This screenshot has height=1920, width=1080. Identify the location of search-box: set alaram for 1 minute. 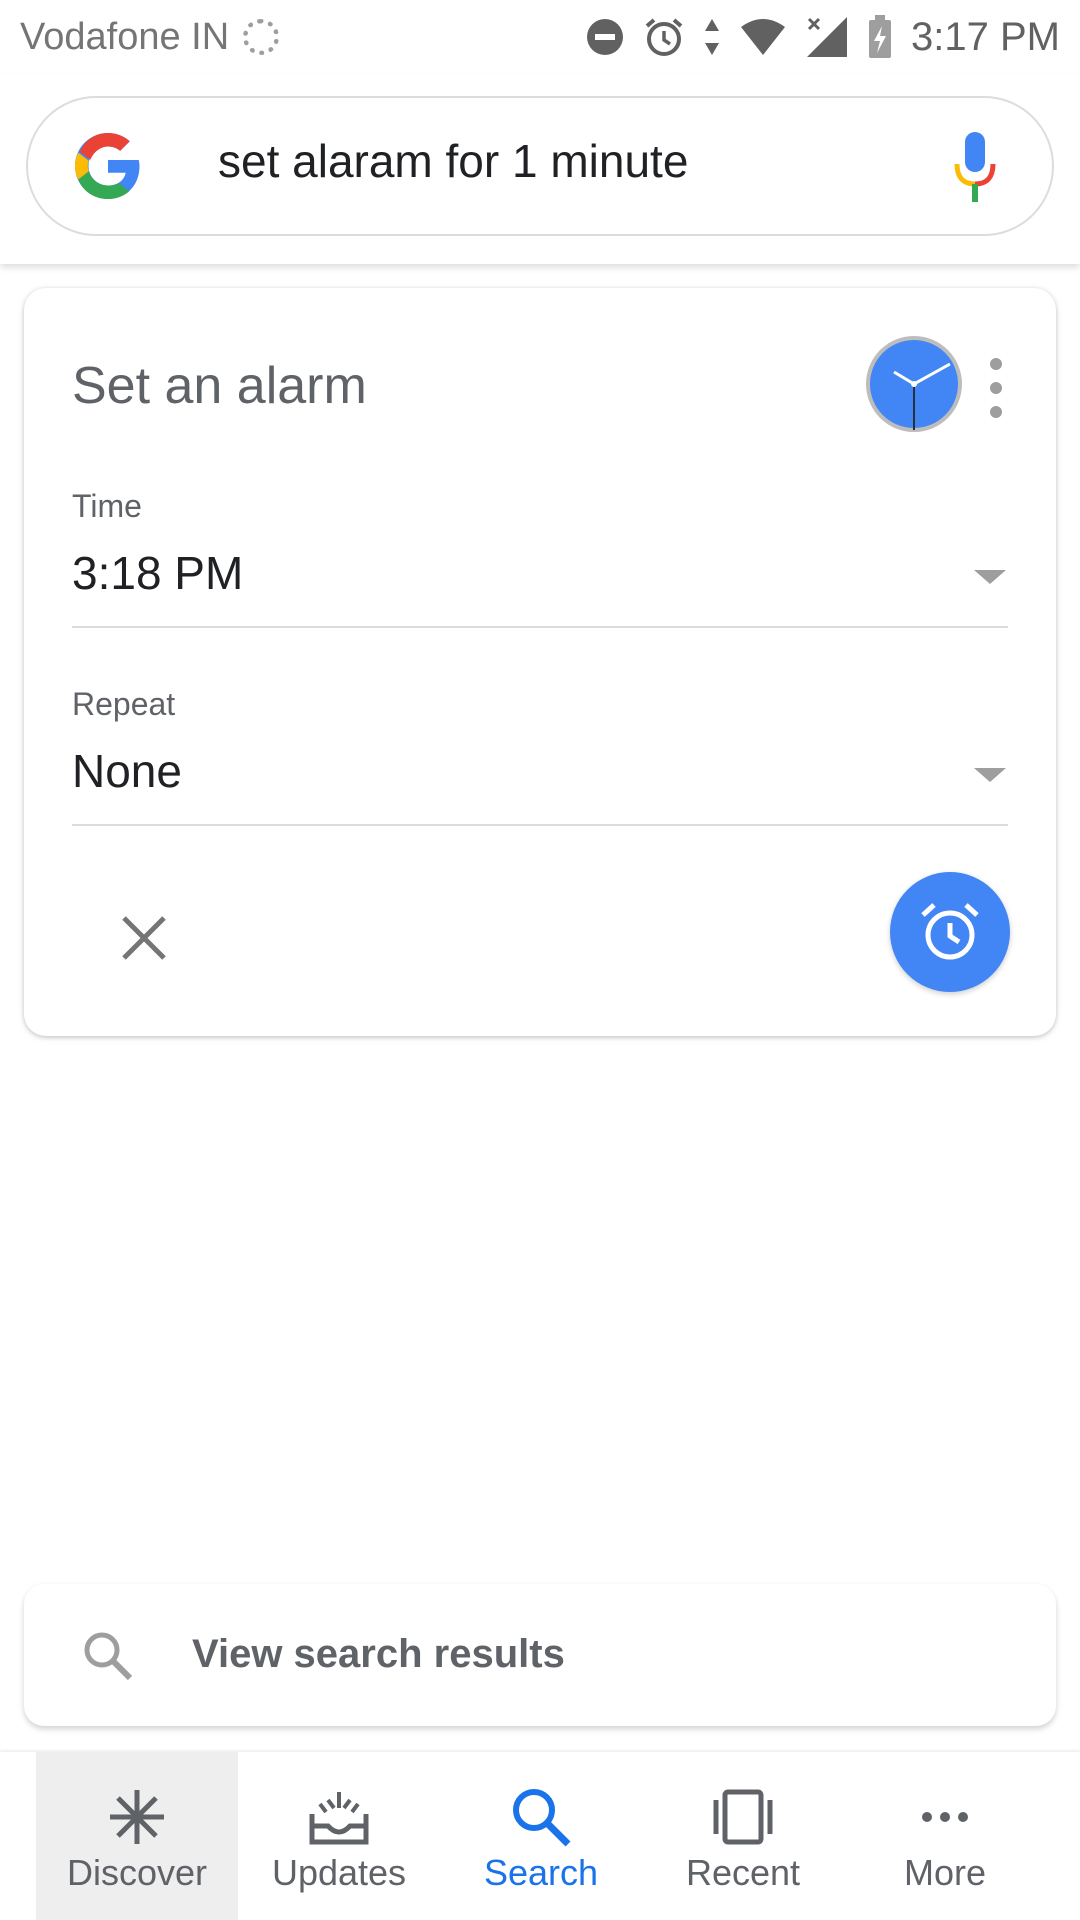
(540, 166).